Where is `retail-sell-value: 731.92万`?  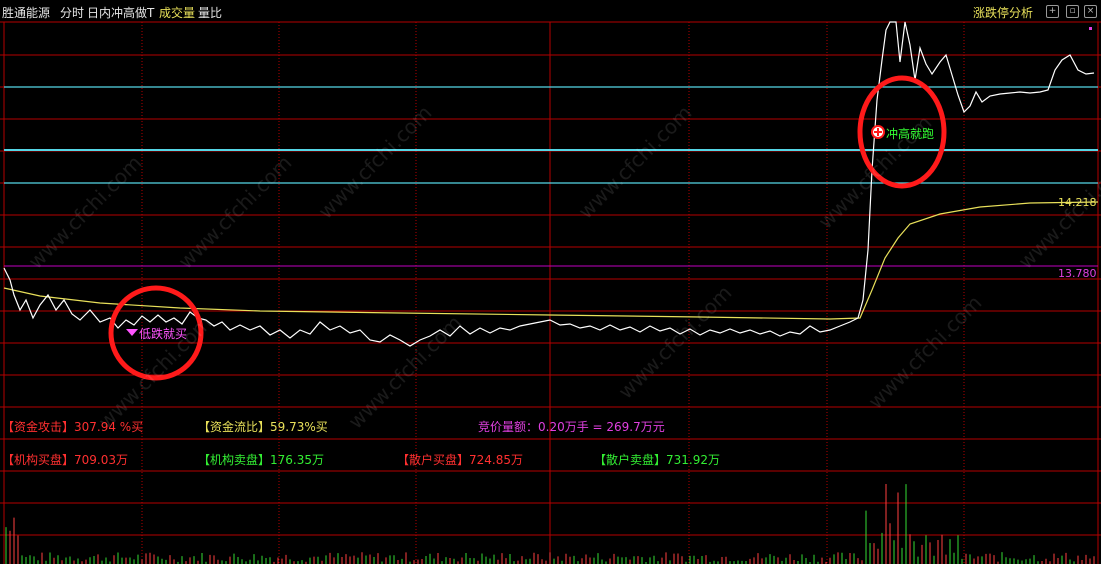 retail-sell-value: 731.92万 is located at coordinates (693, 460).